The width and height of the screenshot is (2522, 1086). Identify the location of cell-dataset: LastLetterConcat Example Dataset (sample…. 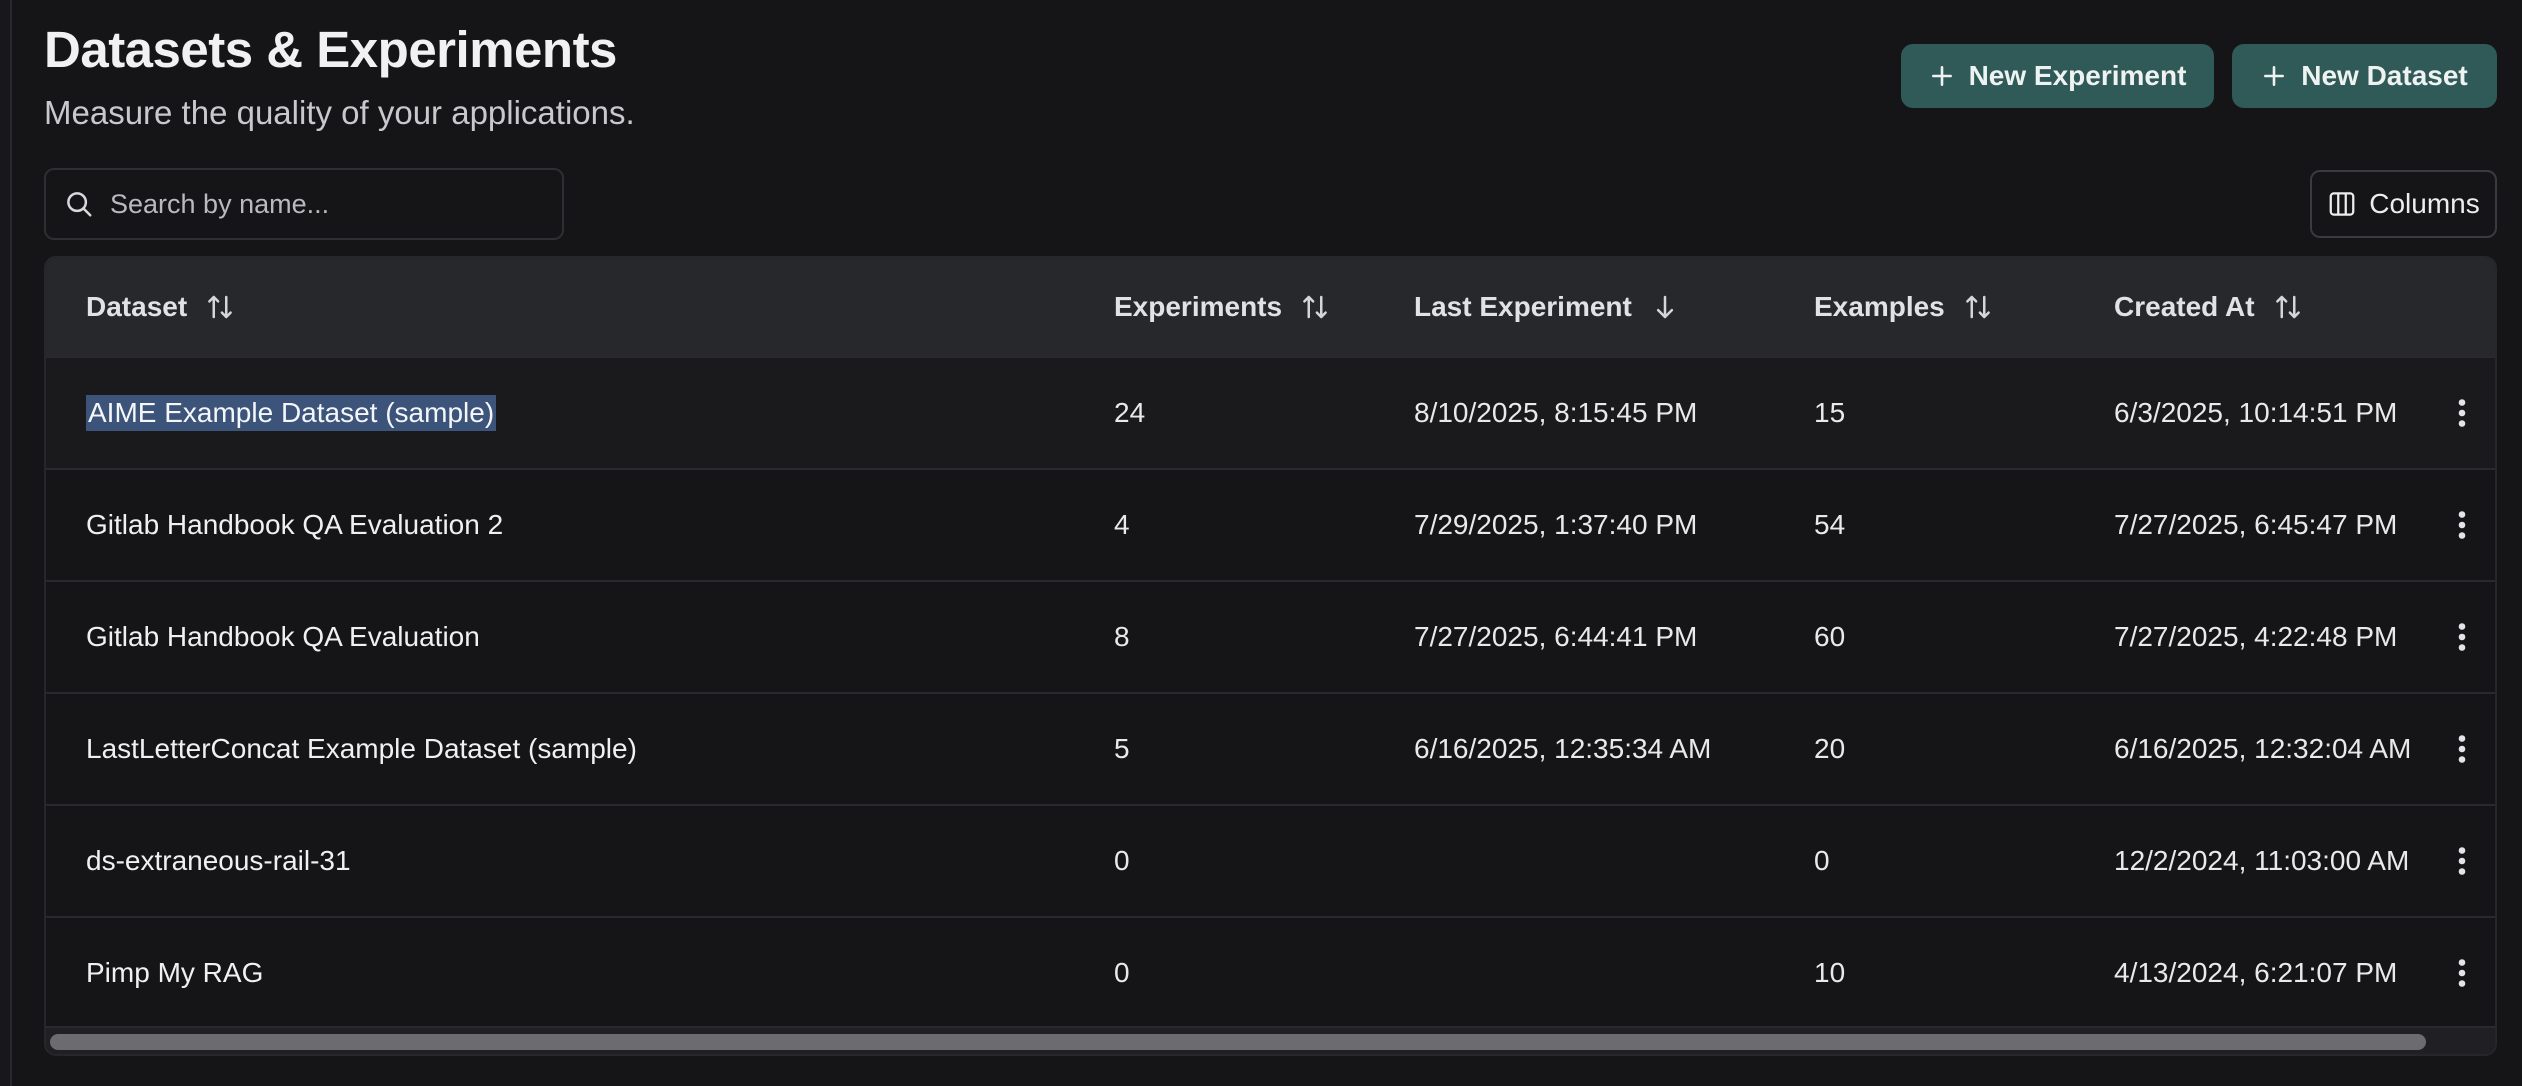
(361, 749).